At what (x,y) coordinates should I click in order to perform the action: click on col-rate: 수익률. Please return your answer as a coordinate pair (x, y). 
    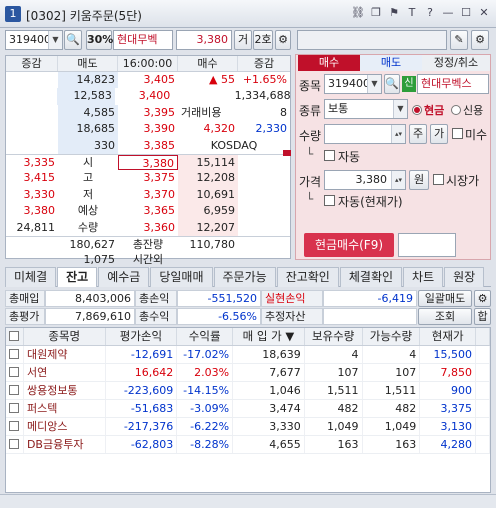
    Looking at the image, I should click on (205, 336).